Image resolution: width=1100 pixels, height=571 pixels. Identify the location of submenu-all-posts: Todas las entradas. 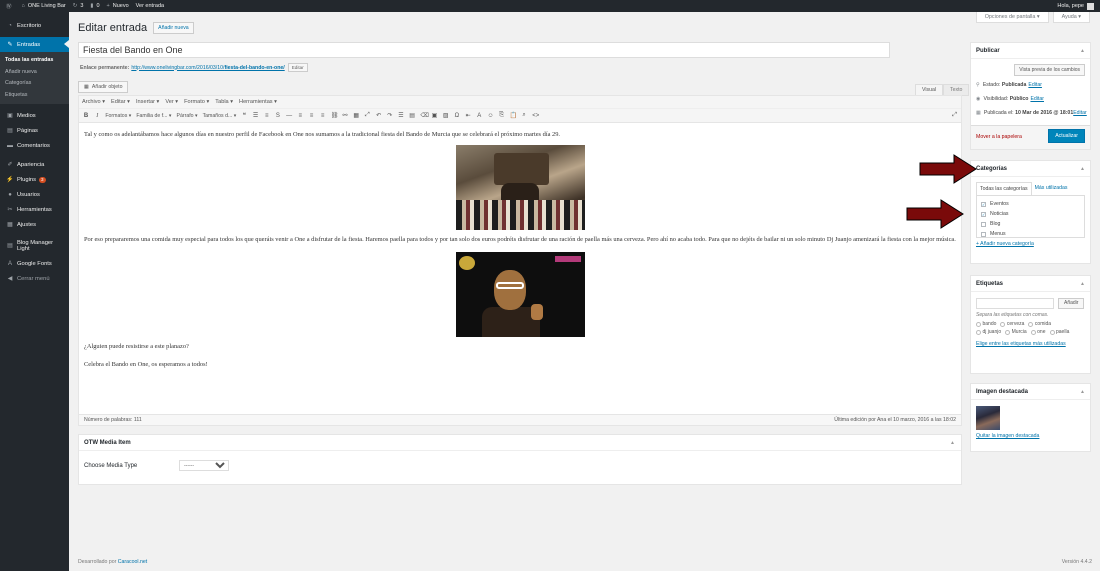
(34, 61).